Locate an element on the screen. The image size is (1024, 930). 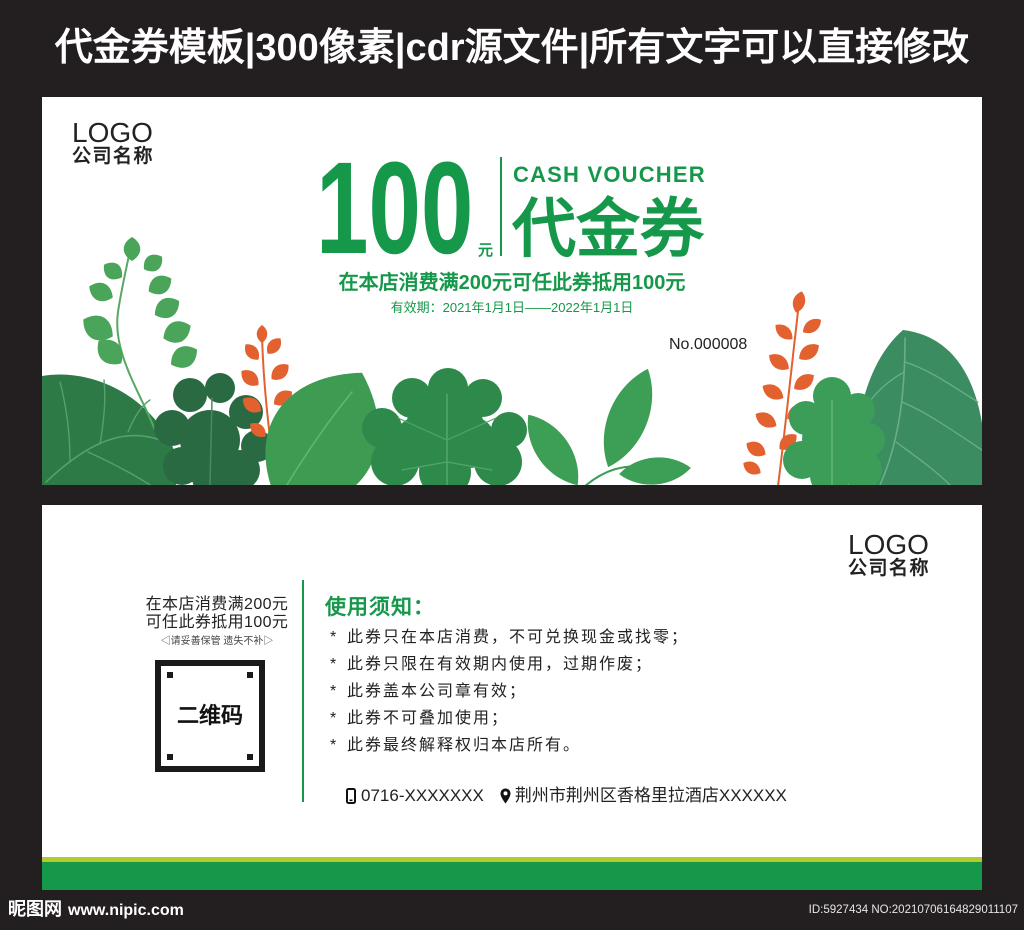
cash-voucher-heading: CASH VOUCHER is located at coordinates (609, 174).